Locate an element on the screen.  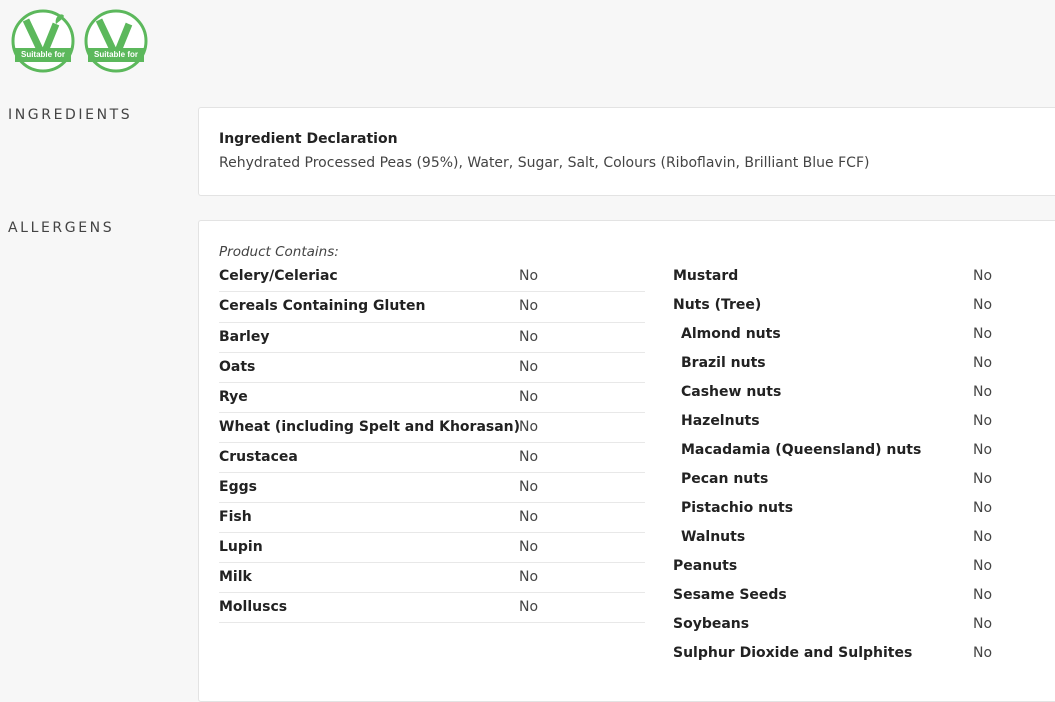
allergen-name: Fish is located at coordinates (235, 517).